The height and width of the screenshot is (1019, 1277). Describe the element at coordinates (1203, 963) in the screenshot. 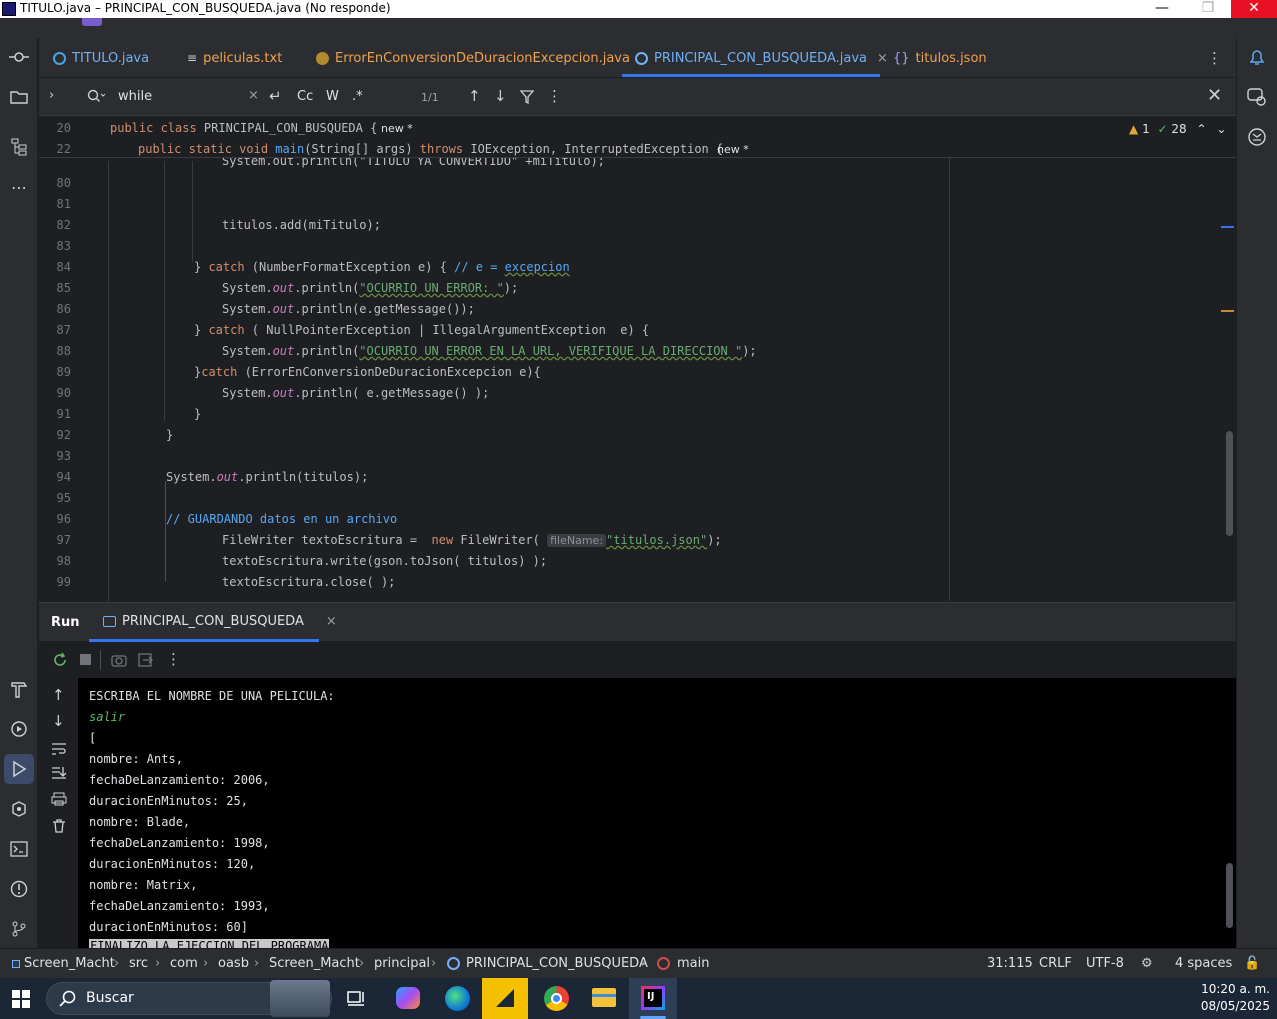

I see `indent-setting: 4 spaces` at that location.